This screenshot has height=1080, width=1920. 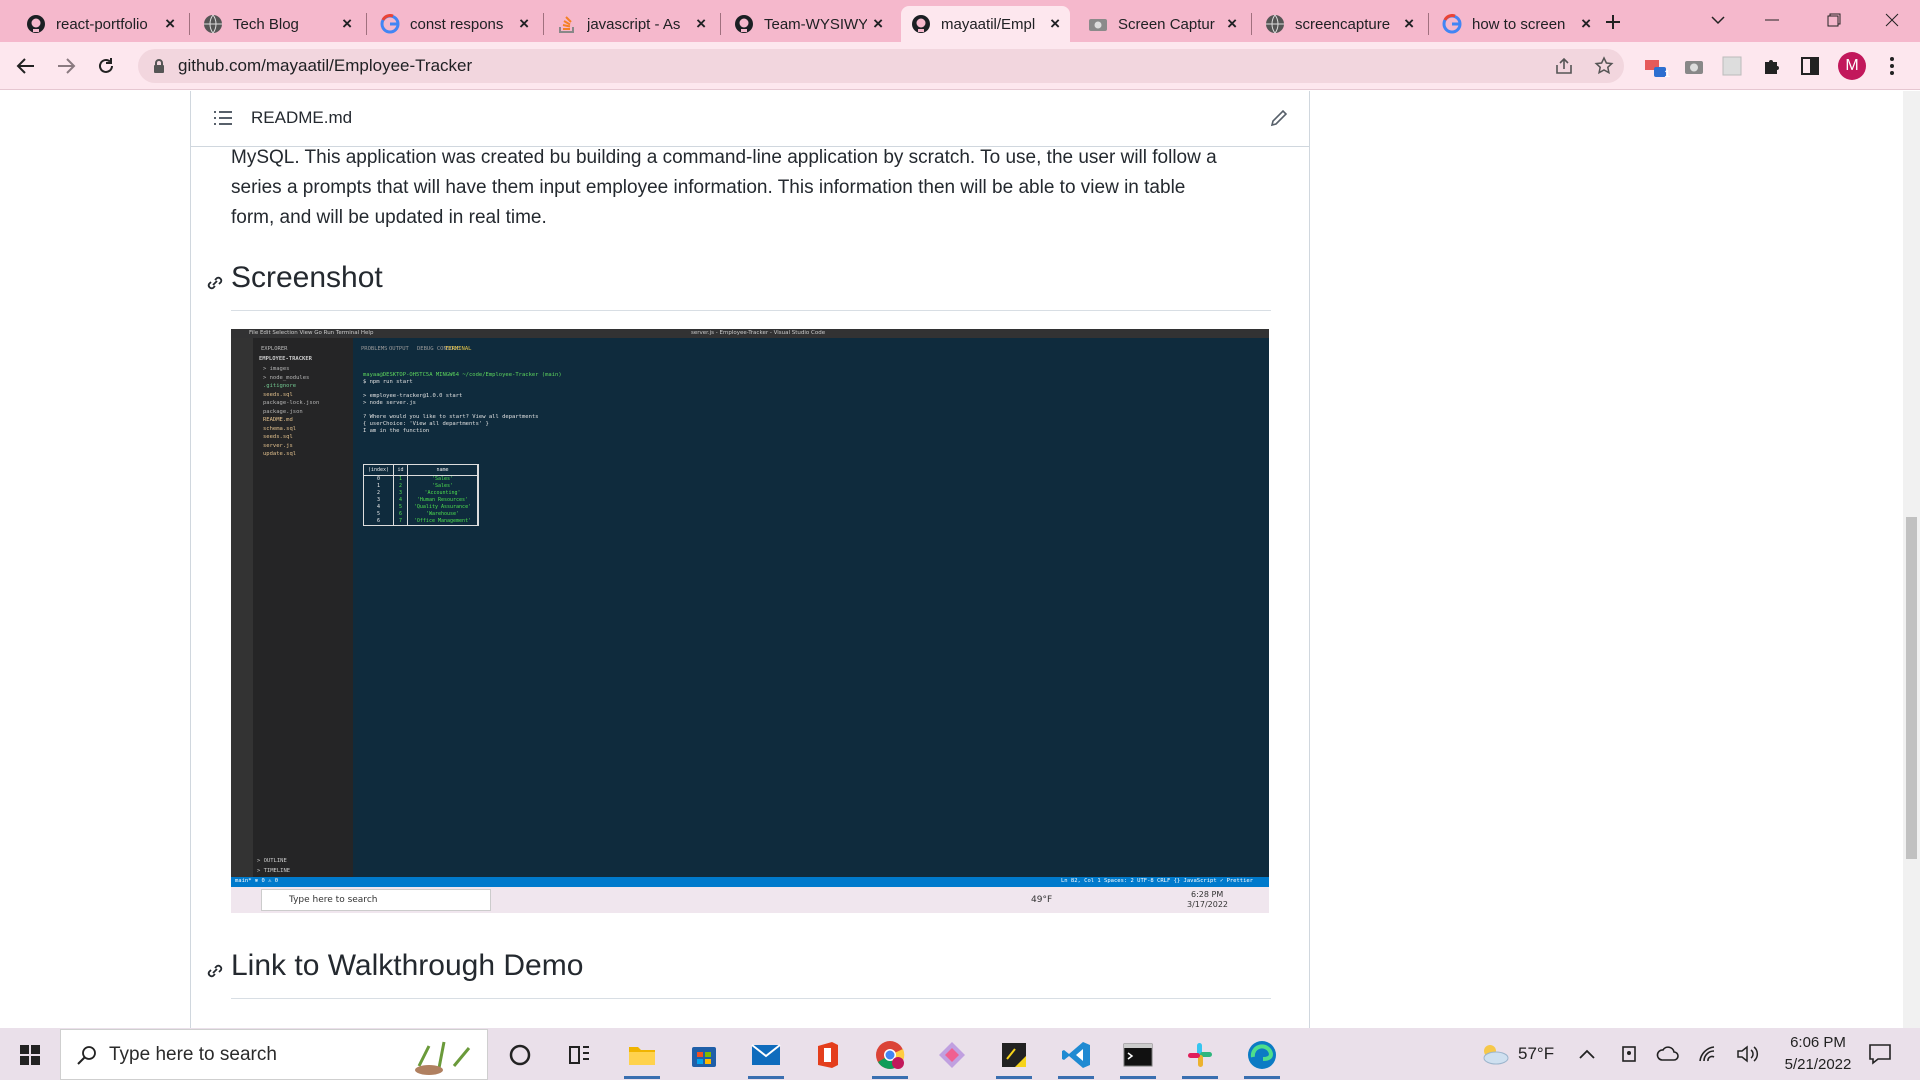 I want to click on taskbar-search-box: Type here to search, so click(x=274, y=1054).